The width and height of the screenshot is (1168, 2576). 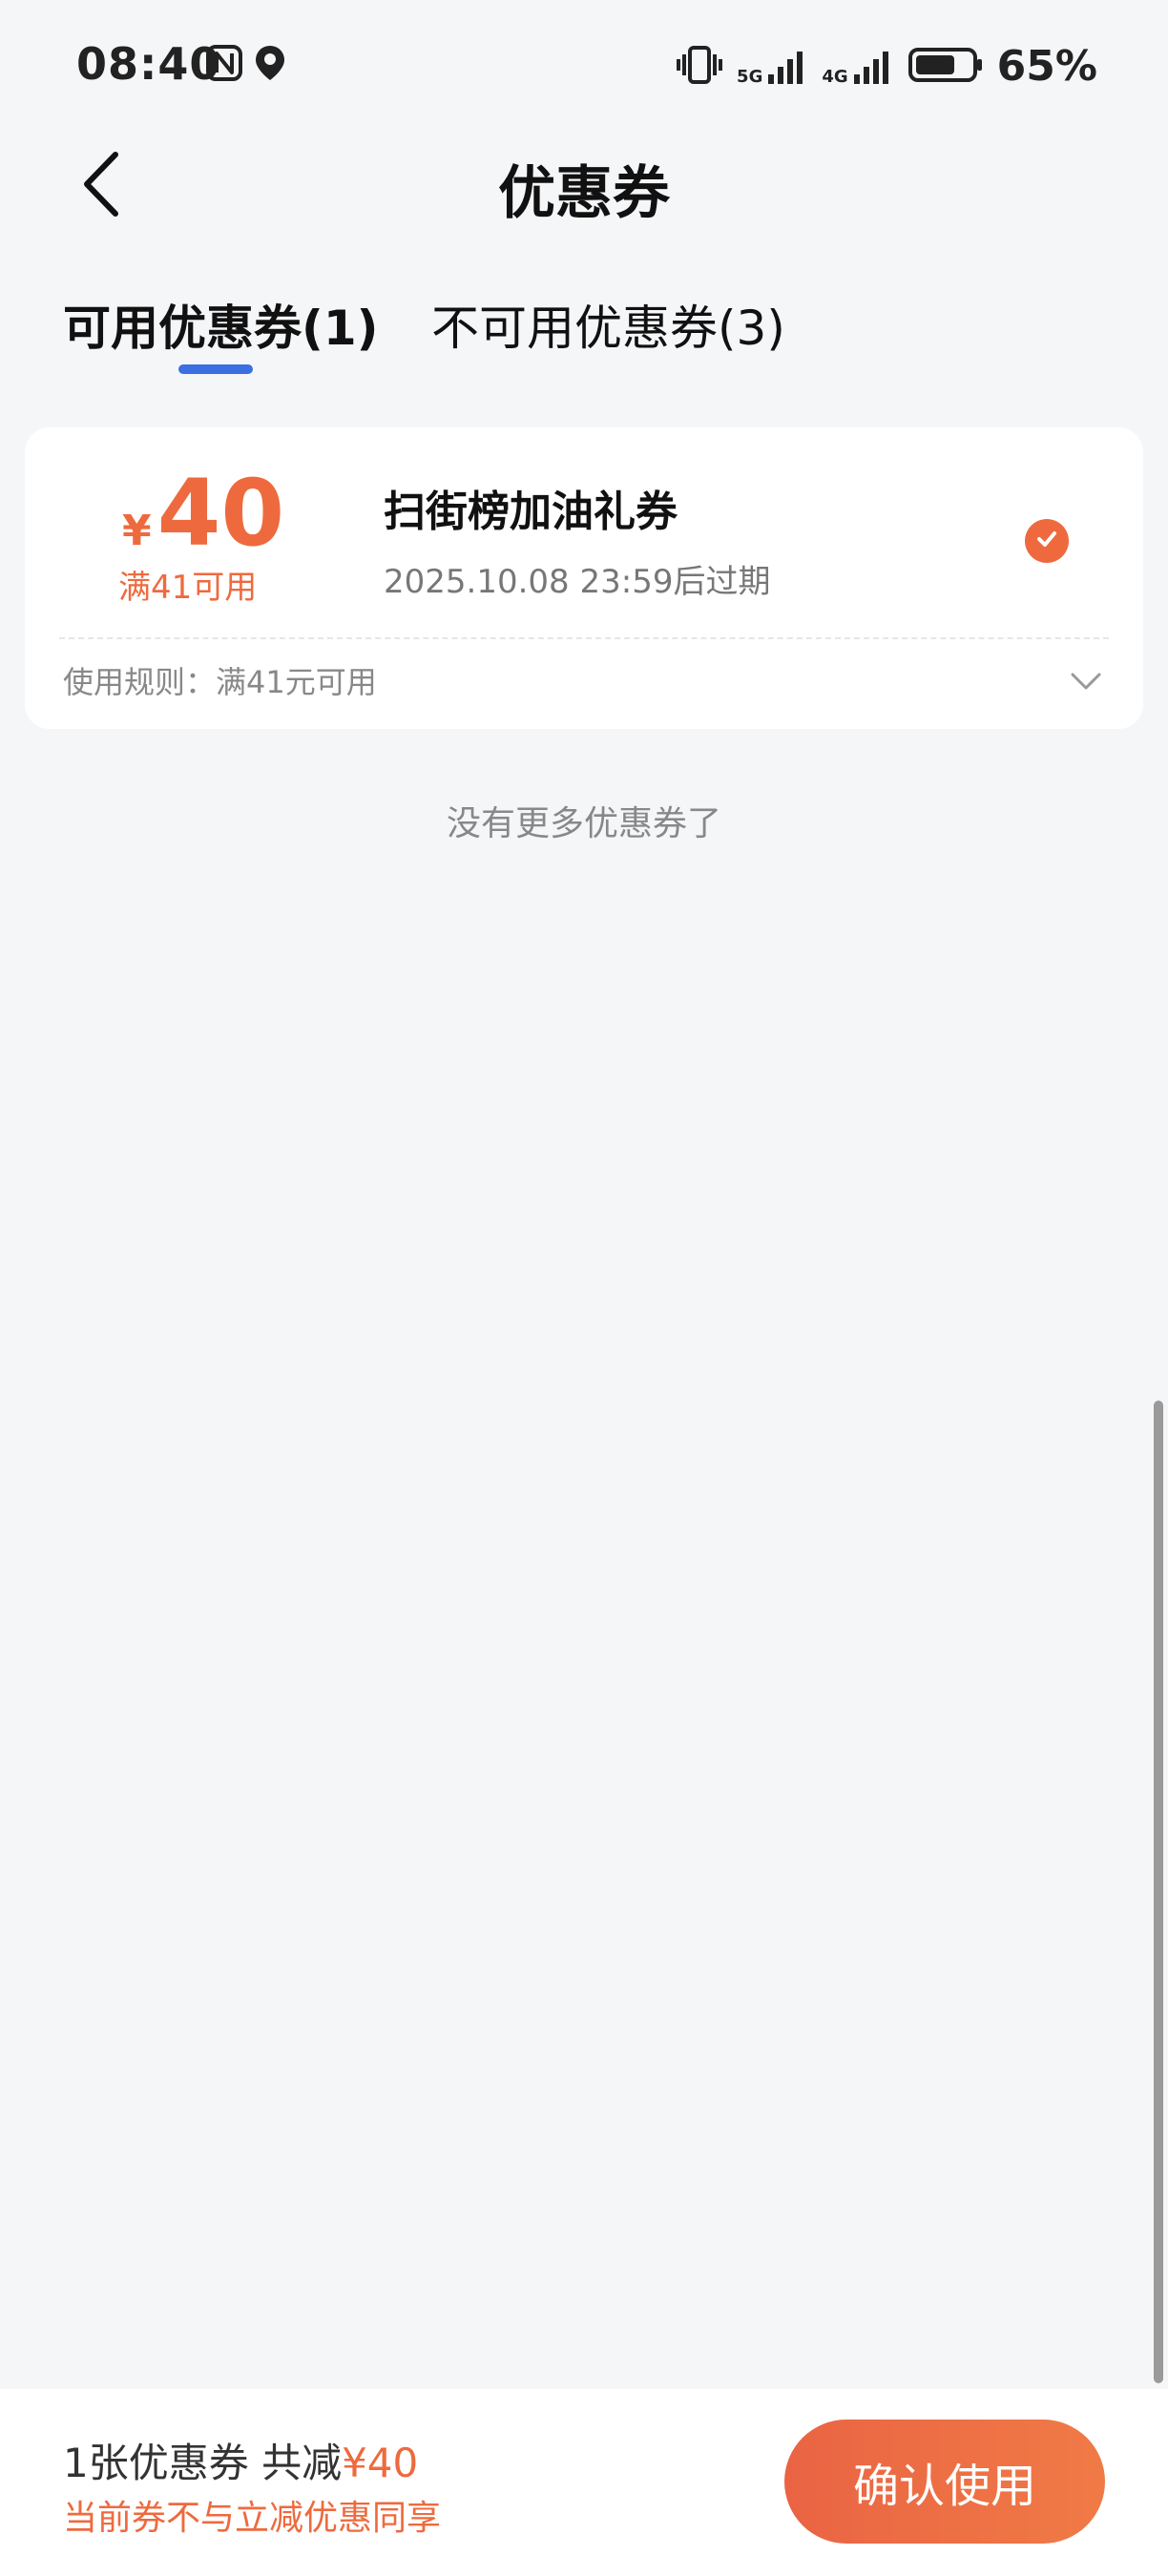 I want to click on vibrate-icon, so click(x=700, y=67).